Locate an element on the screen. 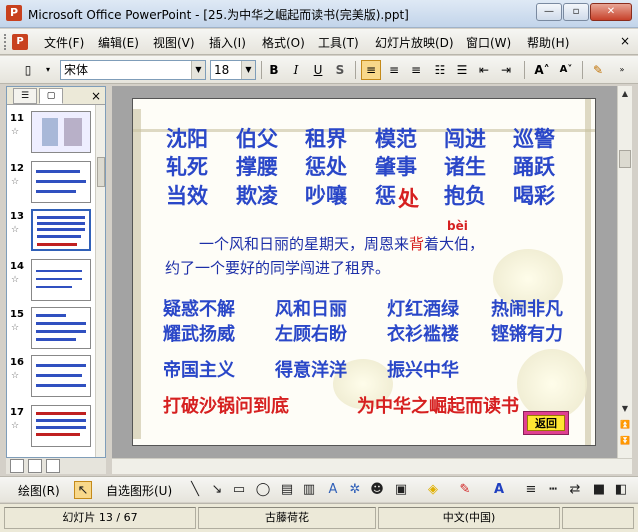 This screenshot has width=638, height=532. menu-view: 视图(V) is located at coordinates (174, 42).